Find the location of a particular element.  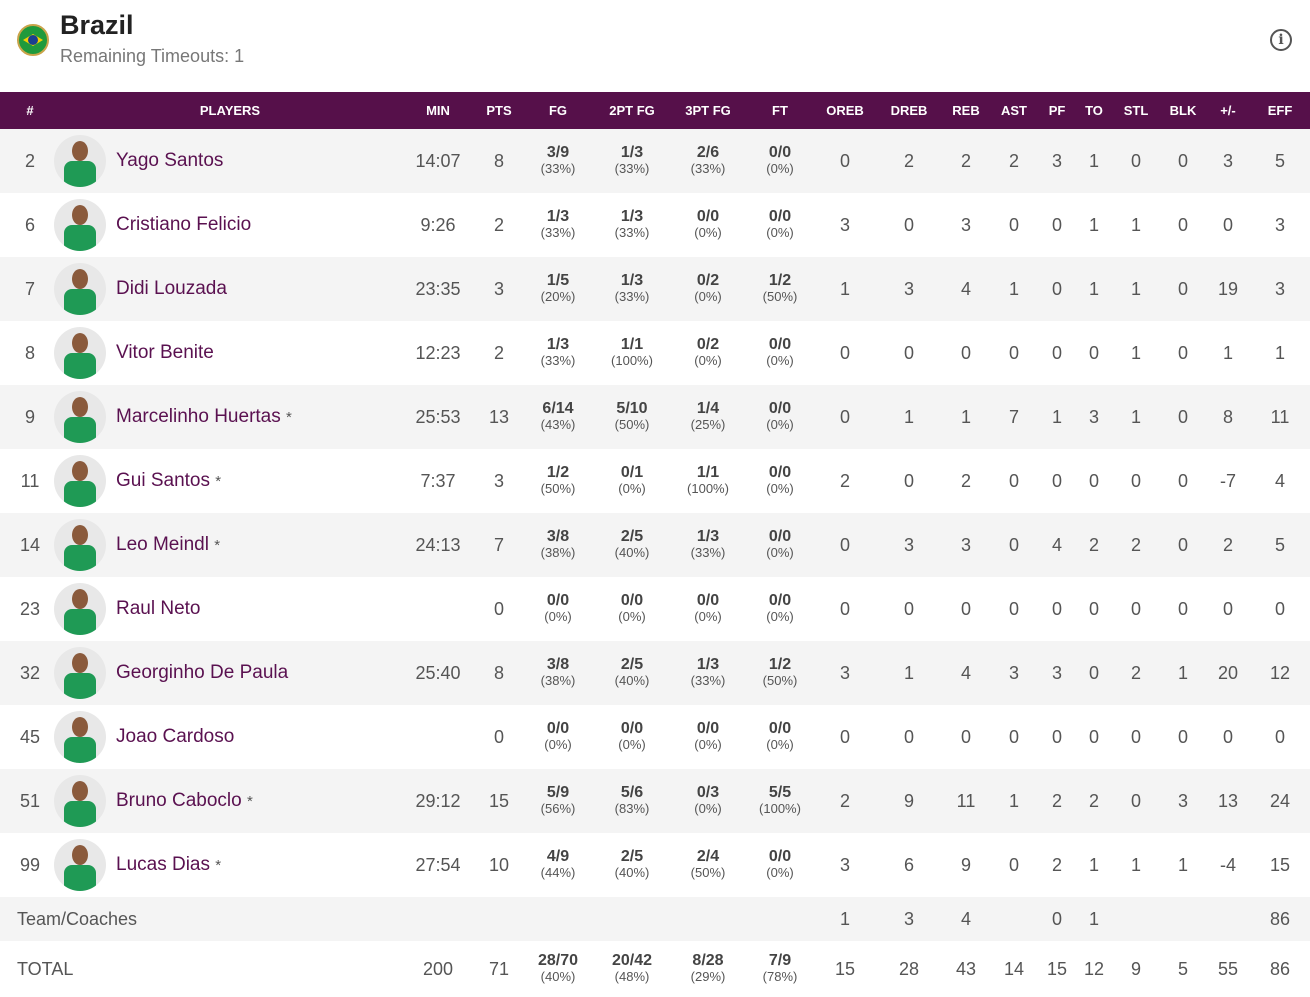

player-name: Bruno Caboclo * is located at coordinates (184, 800).